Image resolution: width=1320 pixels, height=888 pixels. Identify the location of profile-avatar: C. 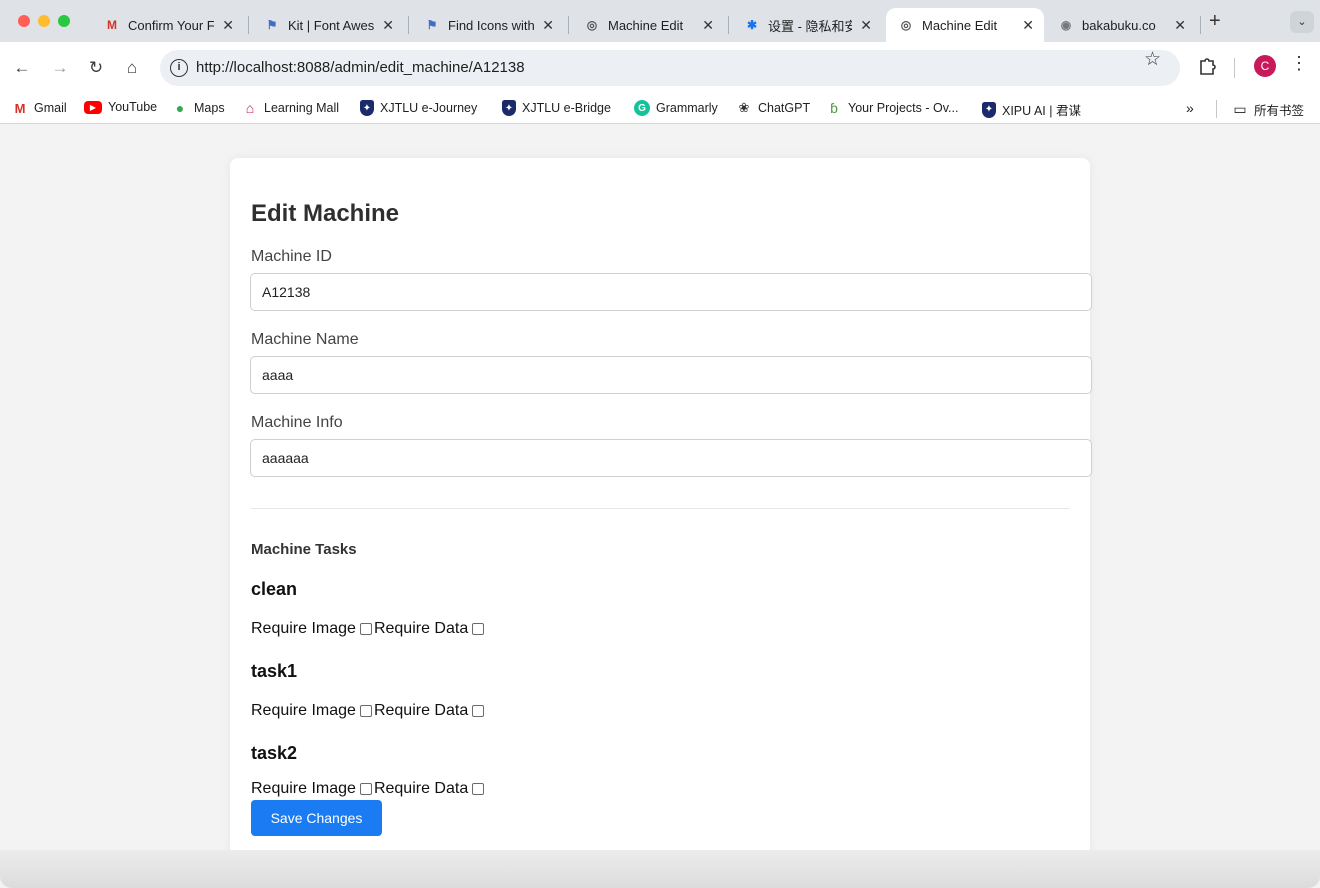
(1265, 66).